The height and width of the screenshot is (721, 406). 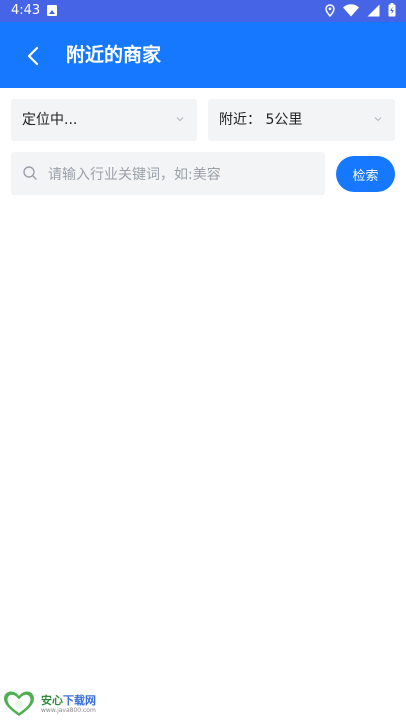 I want to click on search-button: 检索, so click(x=365, y=174).